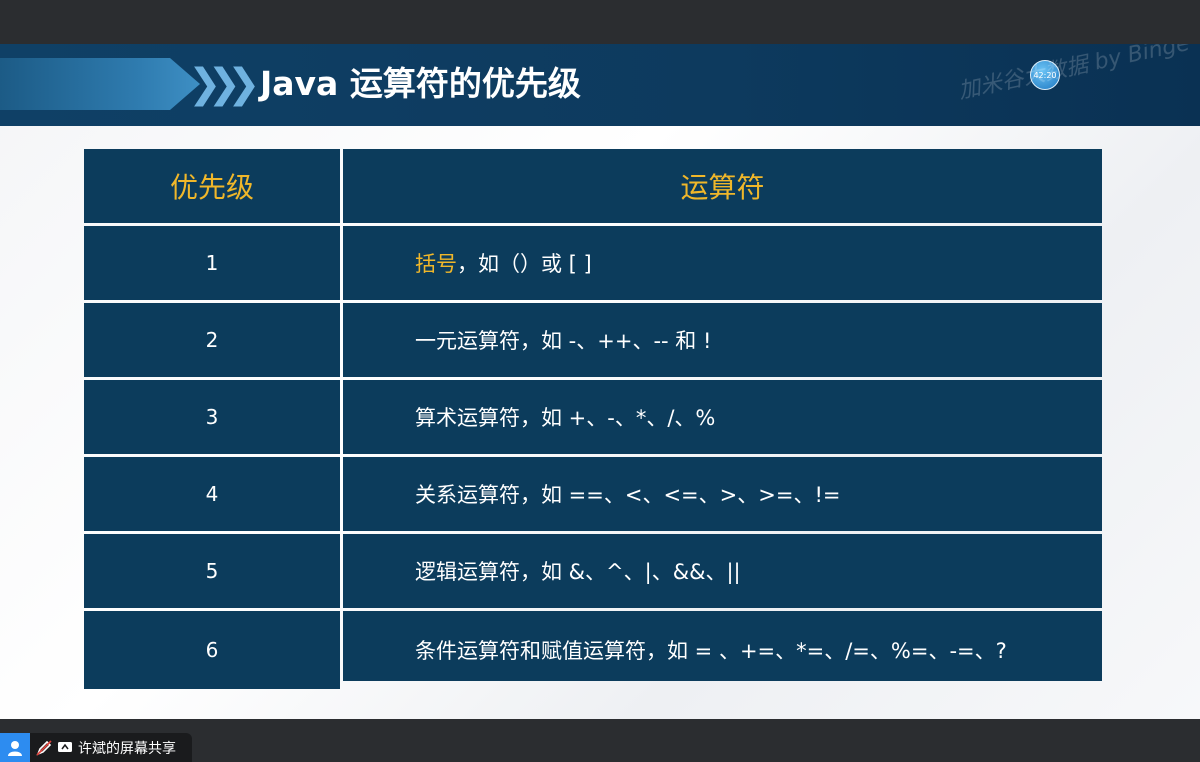 This screenshot has height=762, width=1200. I want to click on table-row: 3 算术运算符，如 +、-、*、/、%, so click(593, 417).